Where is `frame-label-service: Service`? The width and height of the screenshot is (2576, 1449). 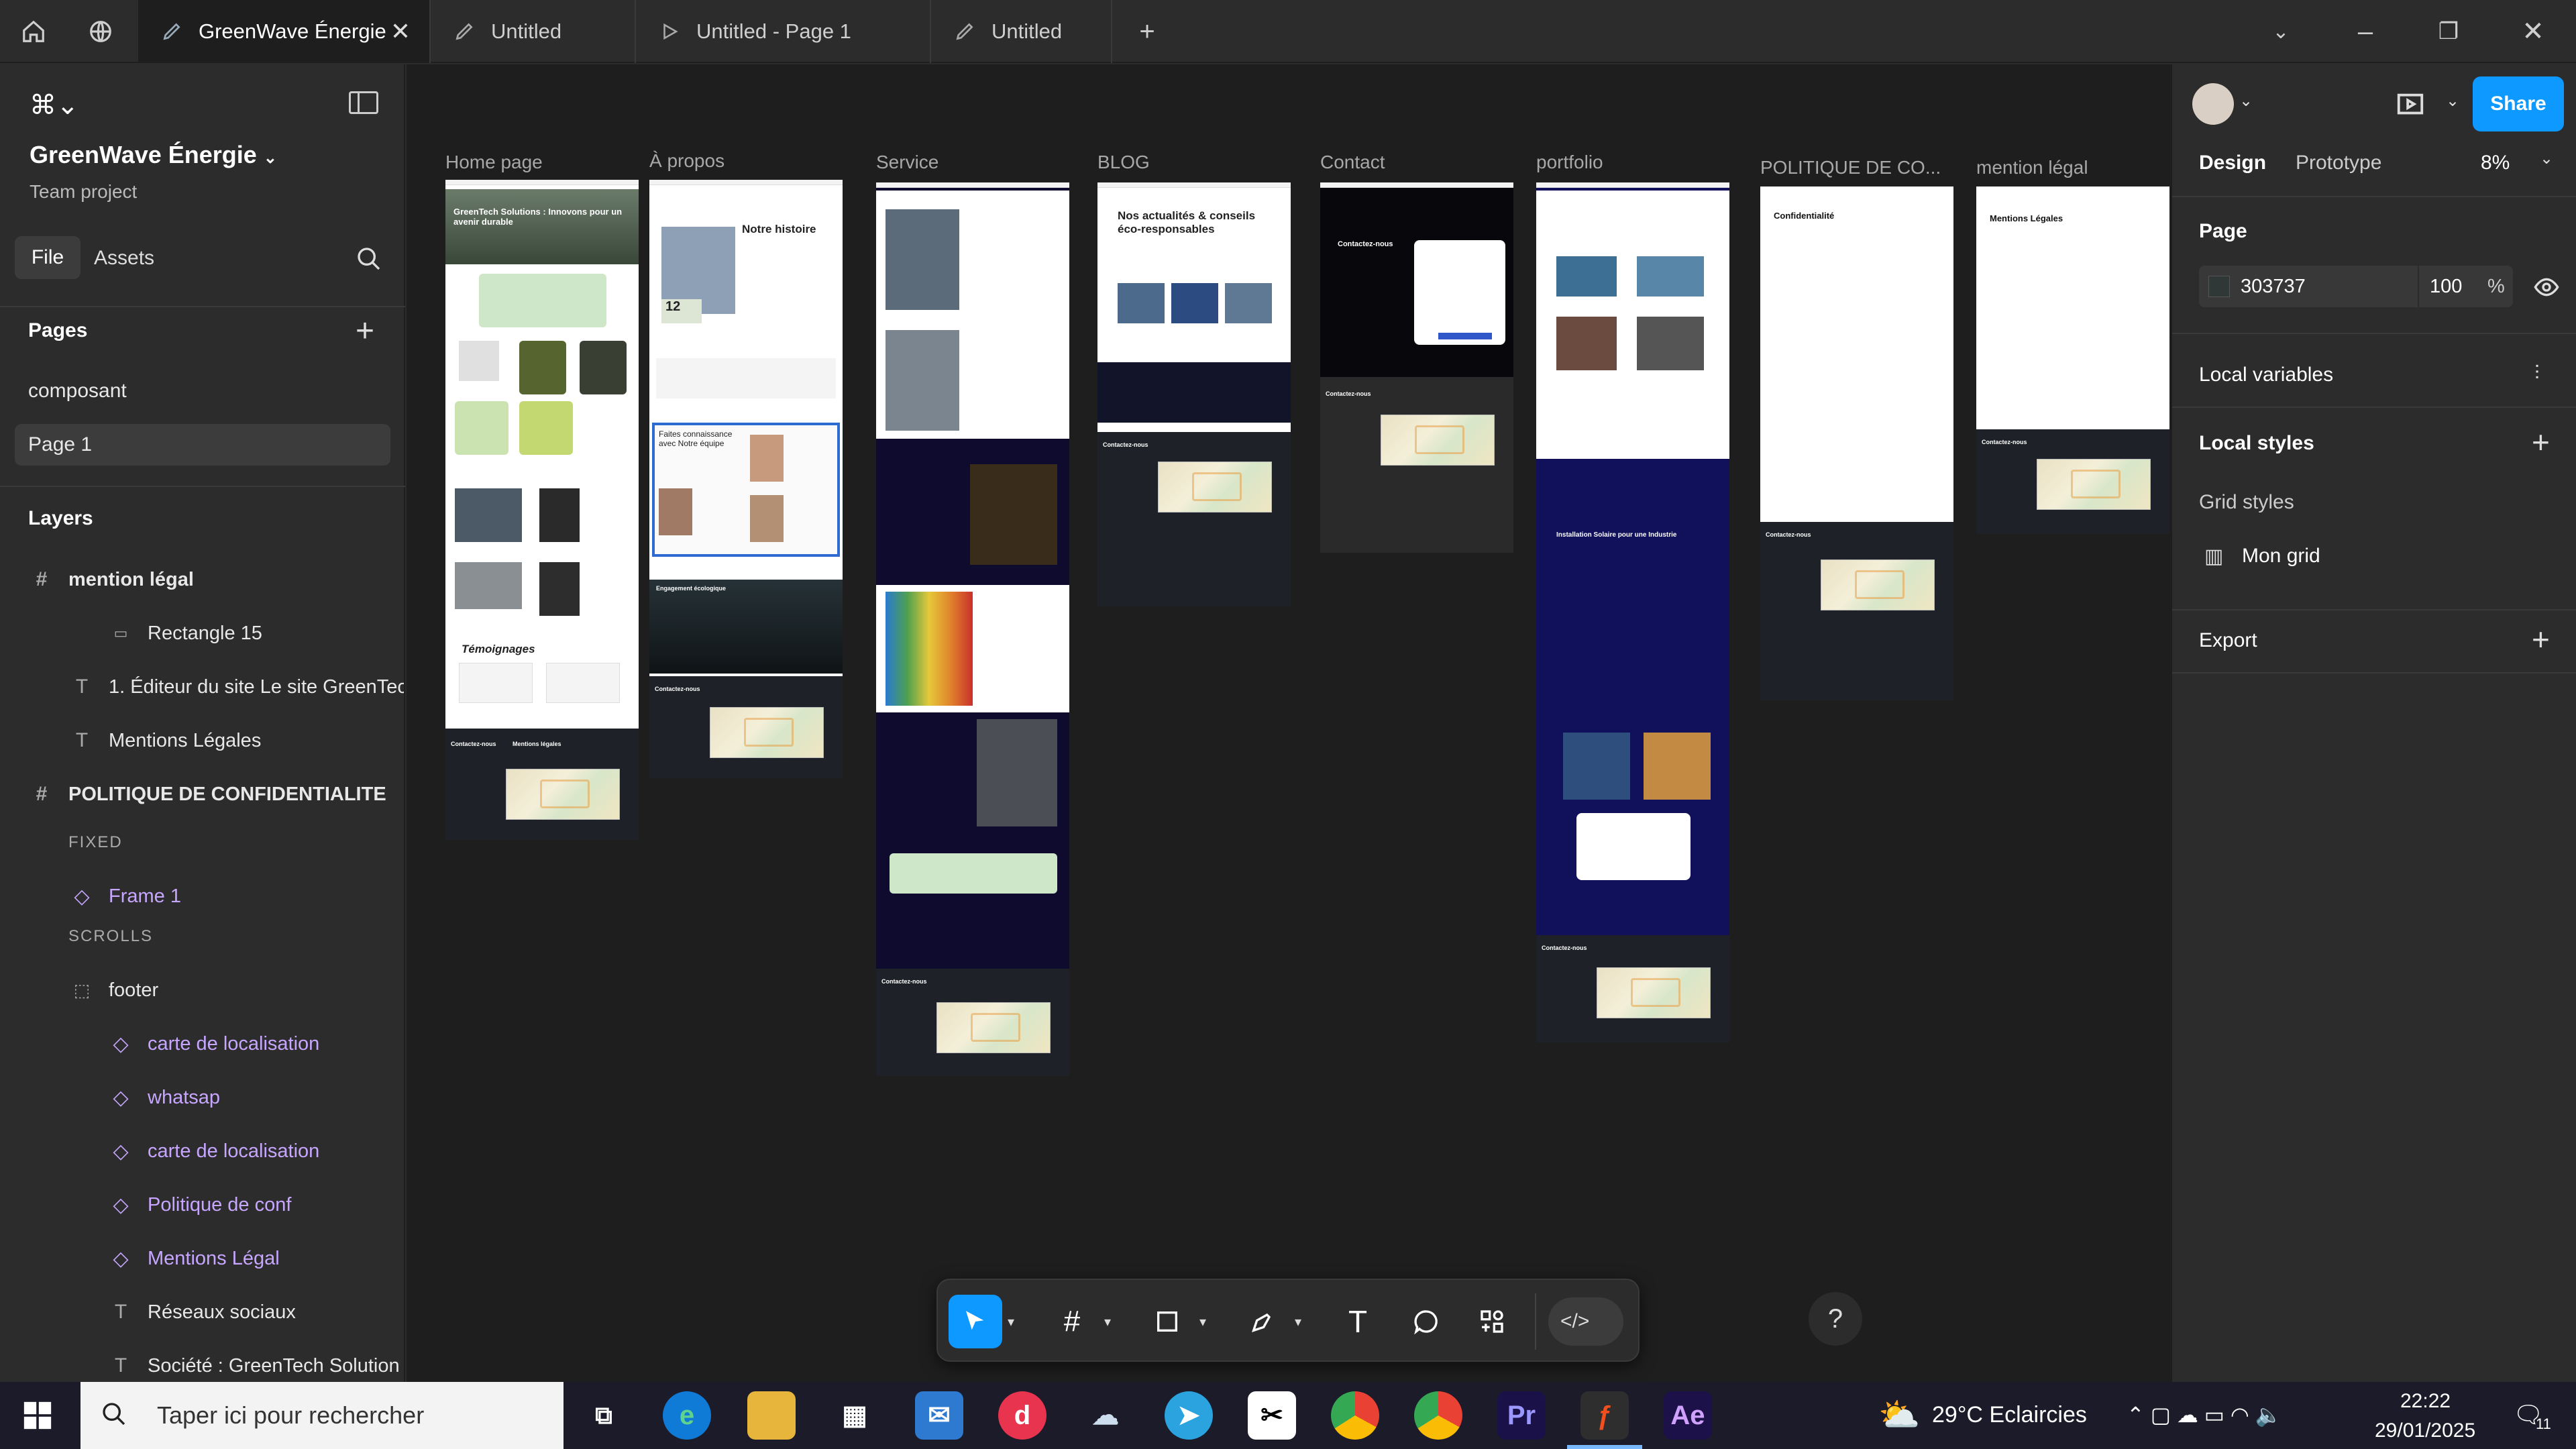 frame-label-service: Service is located at coordinates (907, 162).